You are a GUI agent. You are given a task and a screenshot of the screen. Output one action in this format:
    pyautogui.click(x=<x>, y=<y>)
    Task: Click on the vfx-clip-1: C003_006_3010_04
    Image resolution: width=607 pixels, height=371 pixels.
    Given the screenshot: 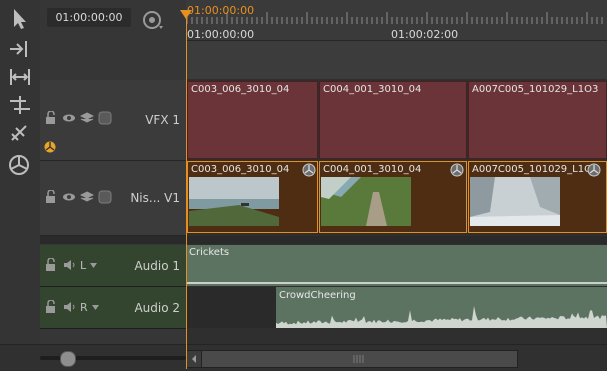 What is the action you would take?
    pyautogui.click(x=252, y=120)
    